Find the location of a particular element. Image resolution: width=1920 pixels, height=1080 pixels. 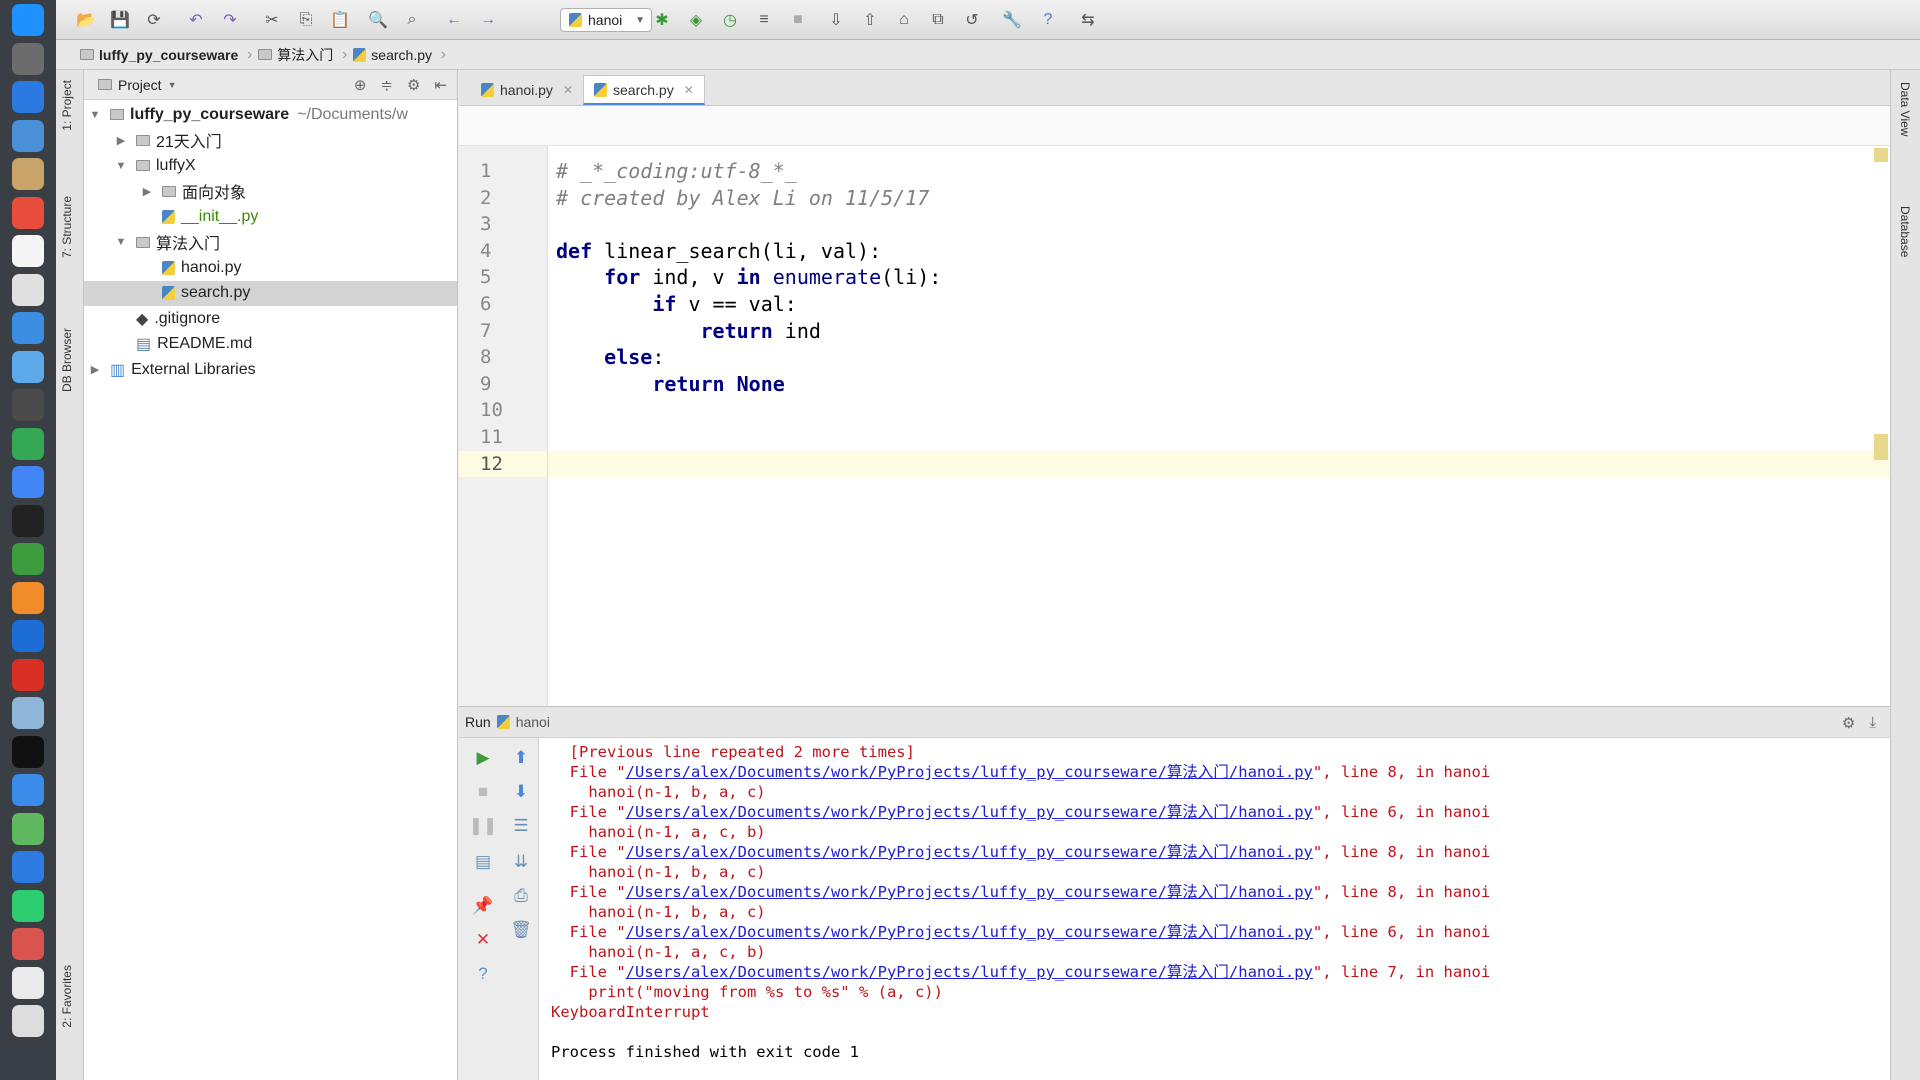

copy-icon: ⎘ is located at coordinates (306, 20).